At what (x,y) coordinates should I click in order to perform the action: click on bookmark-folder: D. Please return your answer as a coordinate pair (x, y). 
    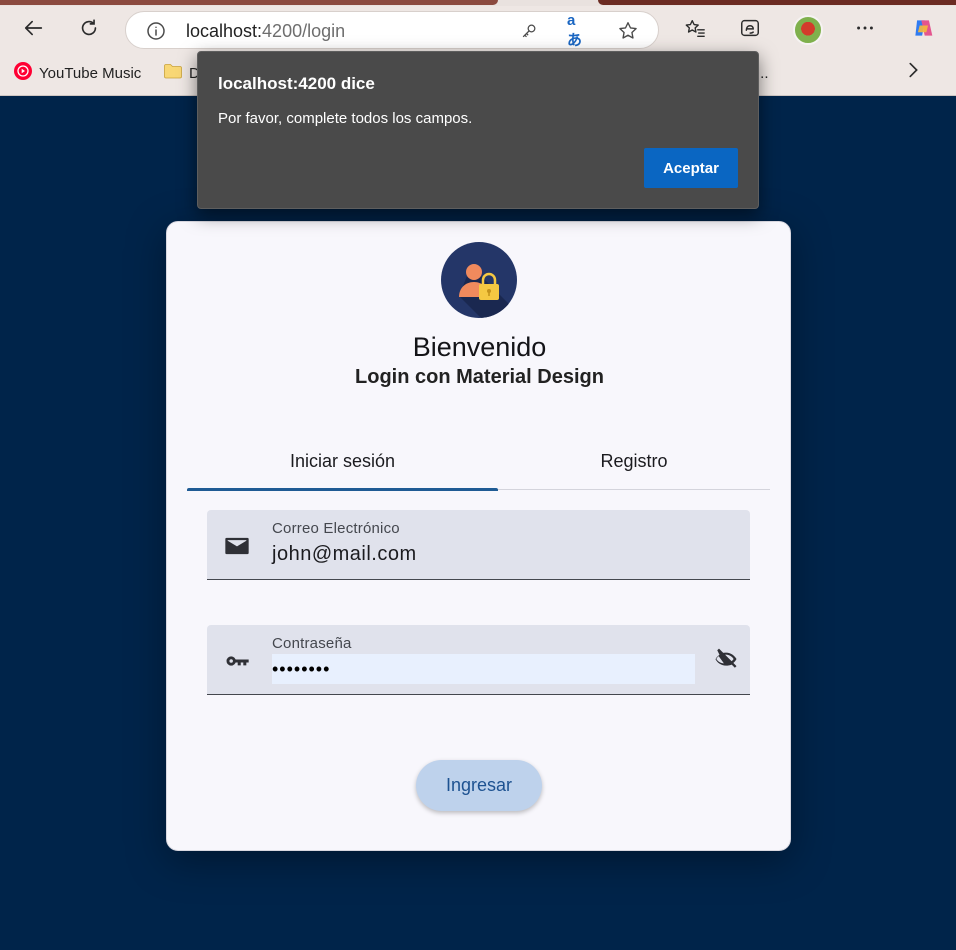
    Looking at the image, I should click on (181, 73).